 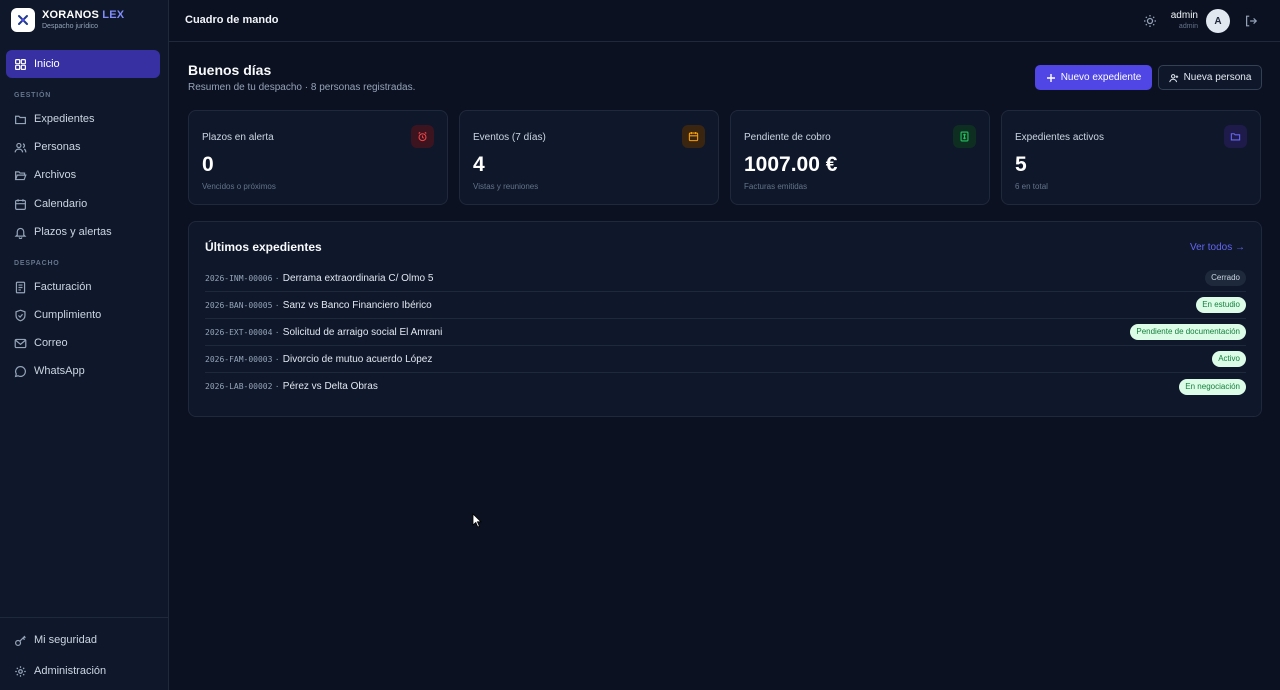 What do you see at coordinates (83, 175) in the screenshot?
I see `sidebar-item-archivos: Archivos` at bounding box center [83, 175].